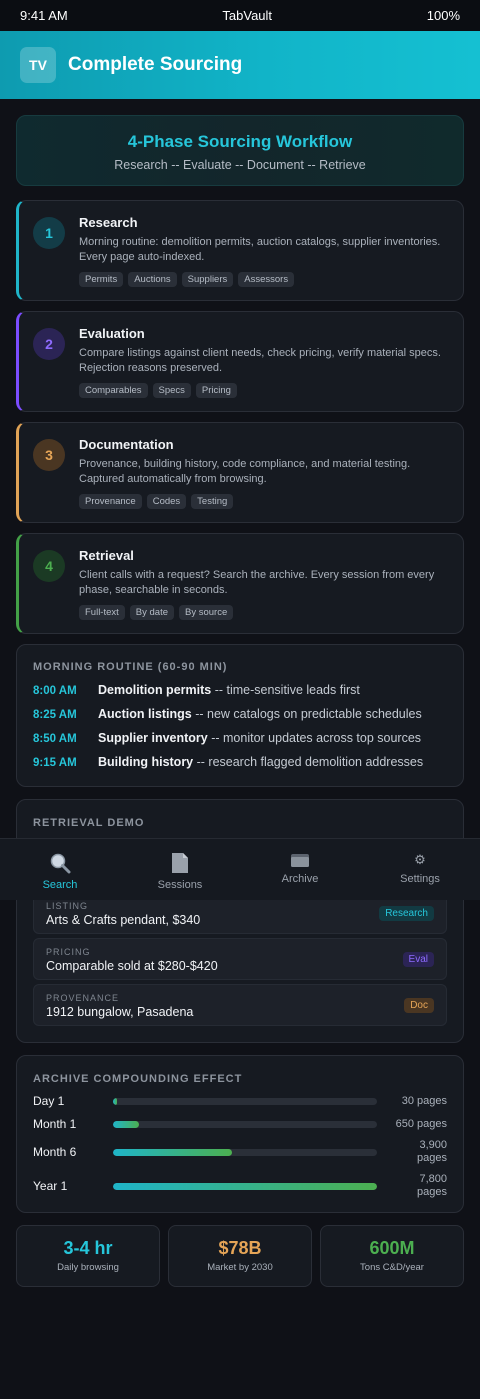 The height and width of the screenshot is (1399, 480). I want to click on tab-search: Search, so click(60, 869).